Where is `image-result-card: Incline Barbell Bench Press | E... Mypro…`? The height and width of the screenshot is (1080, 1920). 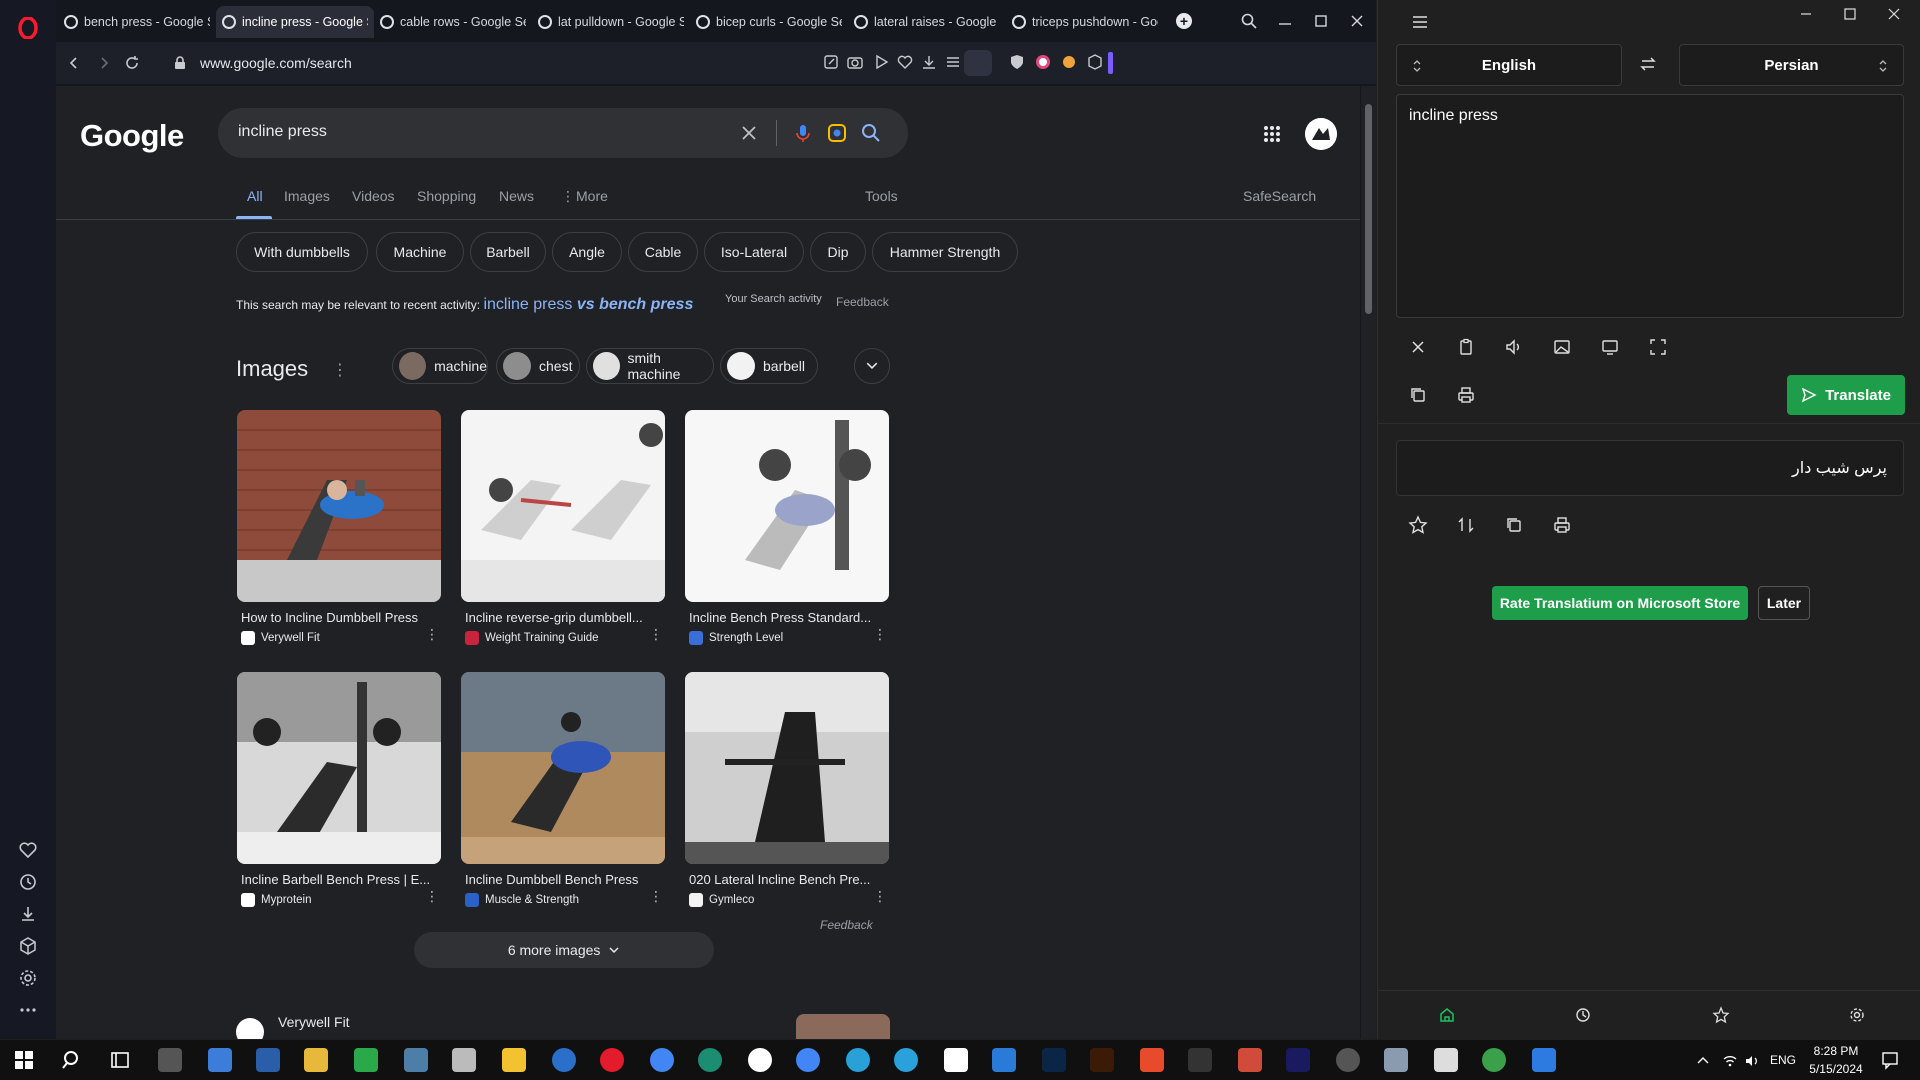 image-result-card: Incline Barbell Bench Press | E... Mypro… is located at coordinates (339, 789).